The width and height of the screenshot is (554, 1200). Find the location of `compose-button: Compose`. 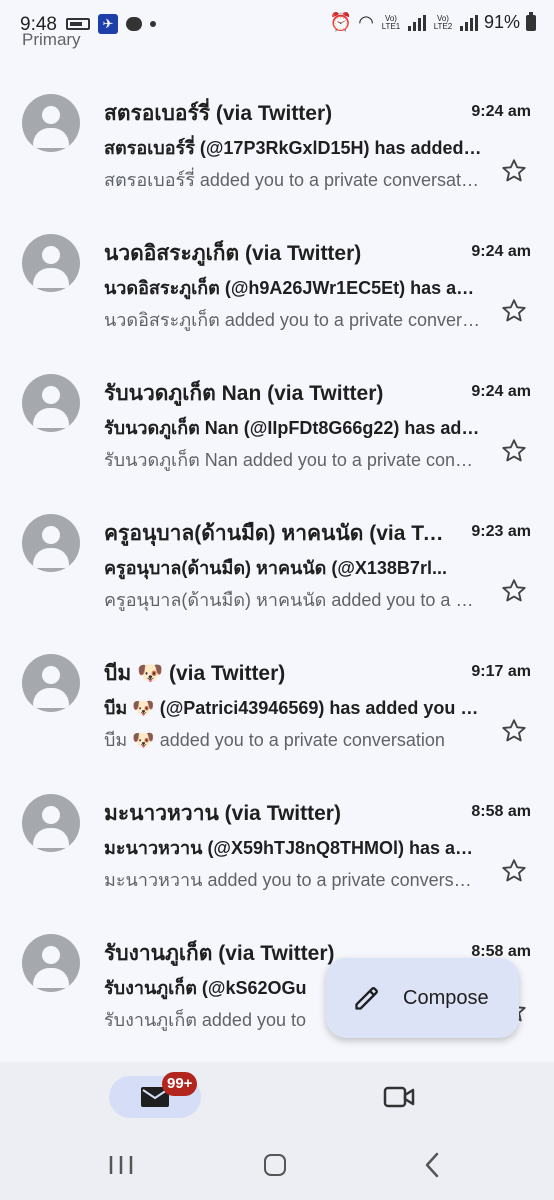

compose-button: Compose is located at coordinates (422, 998).